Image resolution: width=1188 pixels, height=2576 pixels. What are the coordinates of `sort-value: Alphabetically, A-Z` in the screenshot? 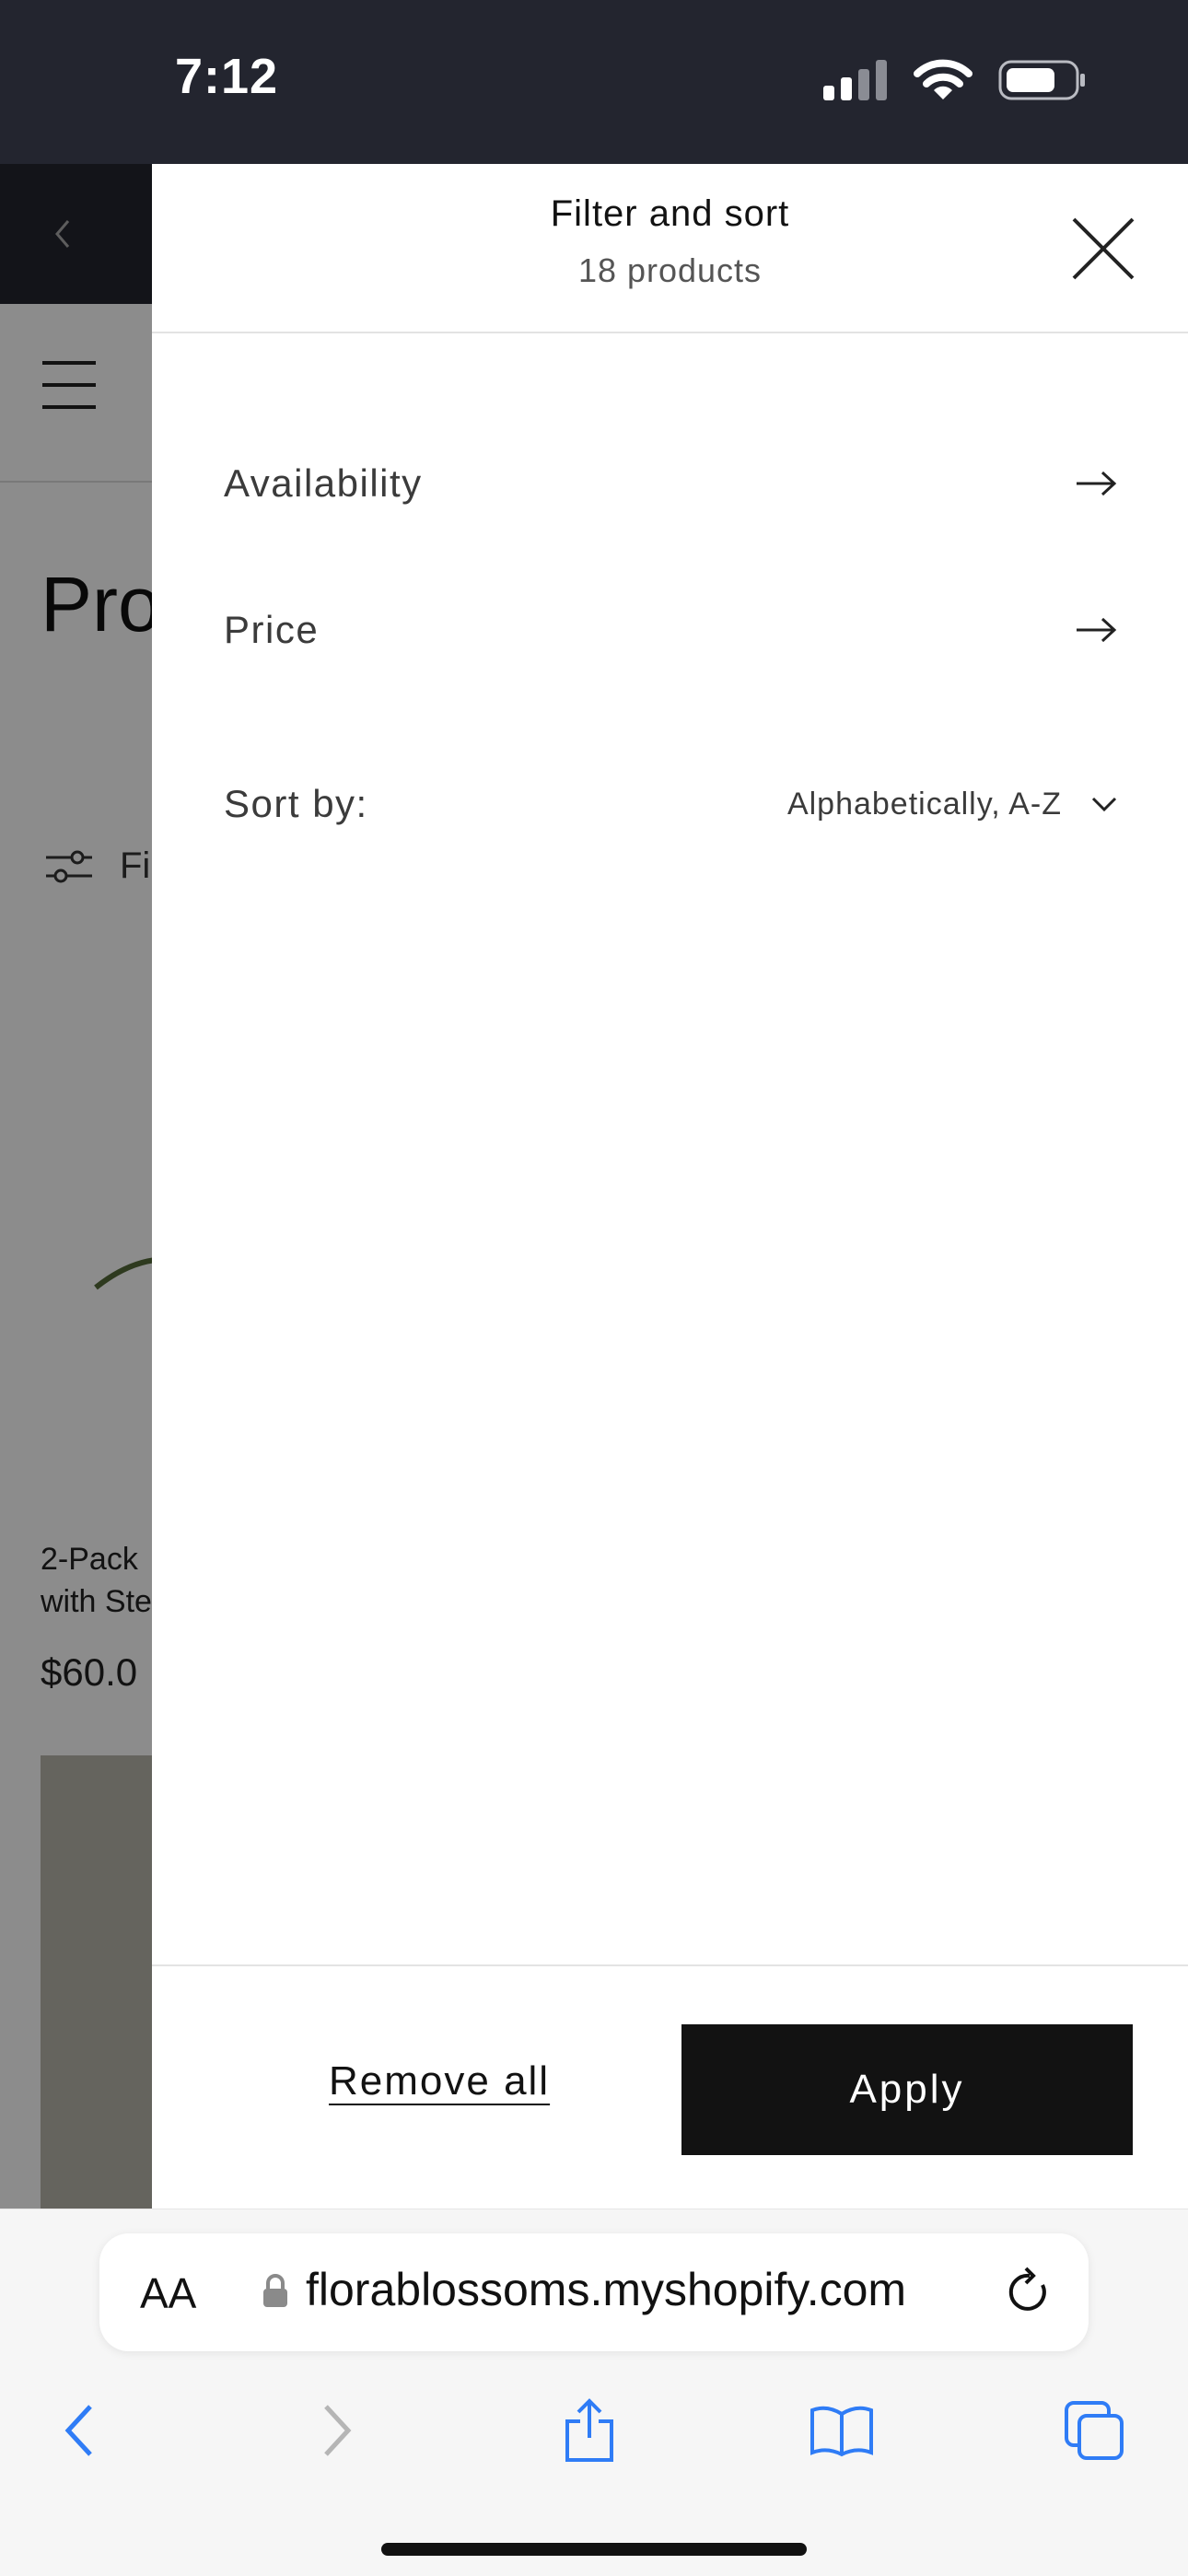 It's located at (924, 804).